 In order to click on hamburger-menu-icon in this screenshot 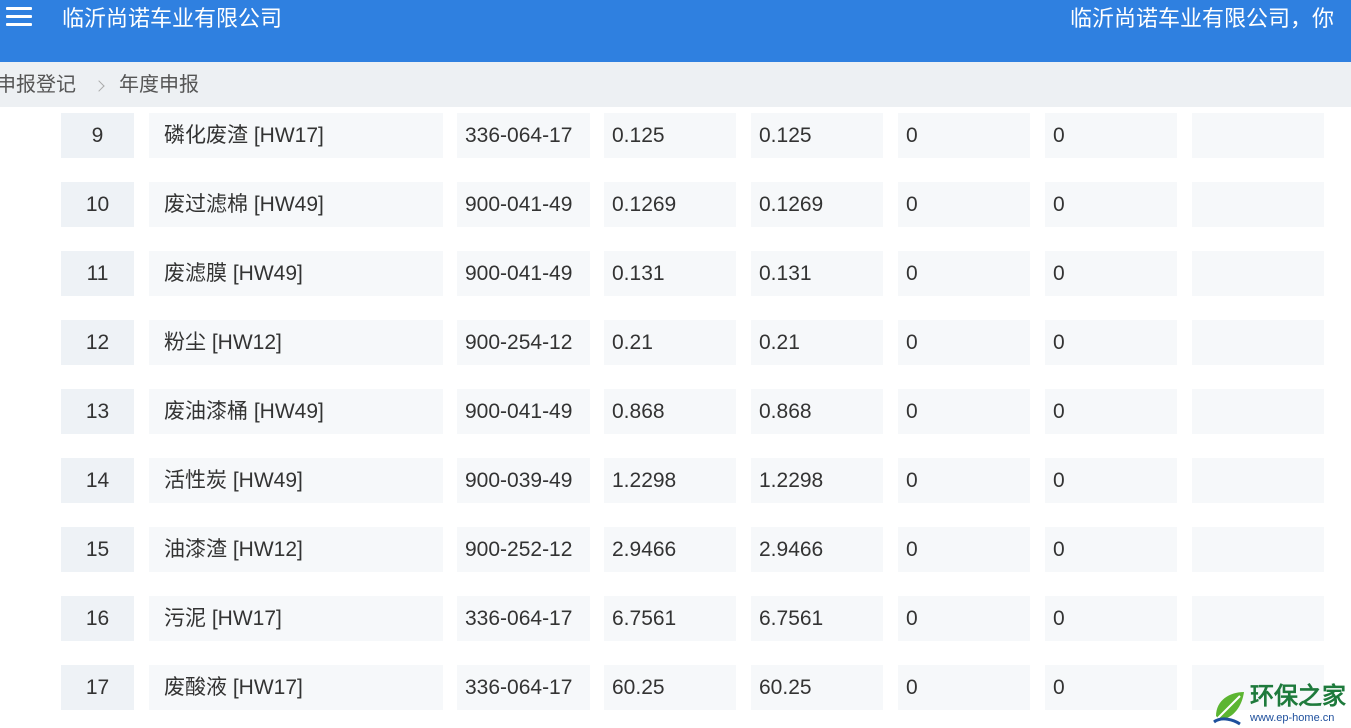, I will do `click(20, 16)`.